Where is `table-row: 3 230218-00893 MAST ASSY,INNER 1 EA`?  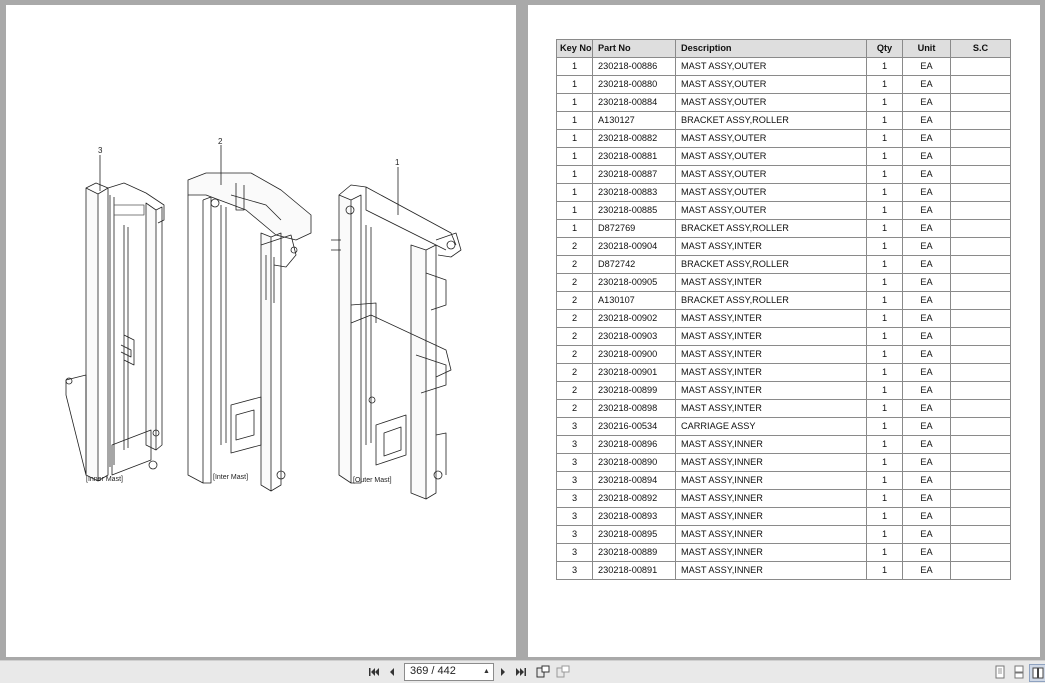
table-row: 3 230218-00893 MAST ASSY,INNER 1 EA is located at coordinates (783, 516).